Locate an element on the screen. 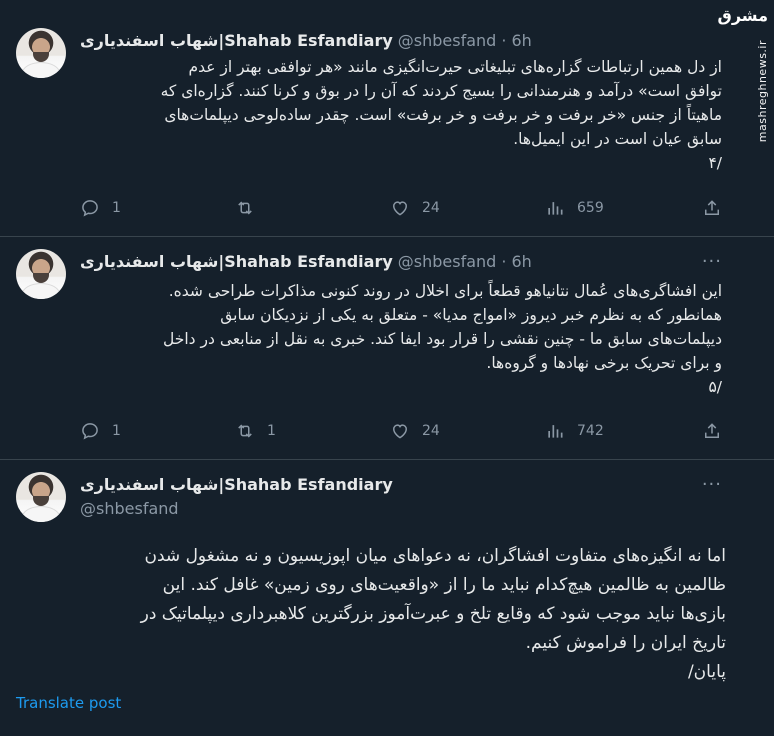 The height and width of the screenshot is (736, 774). tweet-actions: 1 24 659 is located at coordinates (405, 208).